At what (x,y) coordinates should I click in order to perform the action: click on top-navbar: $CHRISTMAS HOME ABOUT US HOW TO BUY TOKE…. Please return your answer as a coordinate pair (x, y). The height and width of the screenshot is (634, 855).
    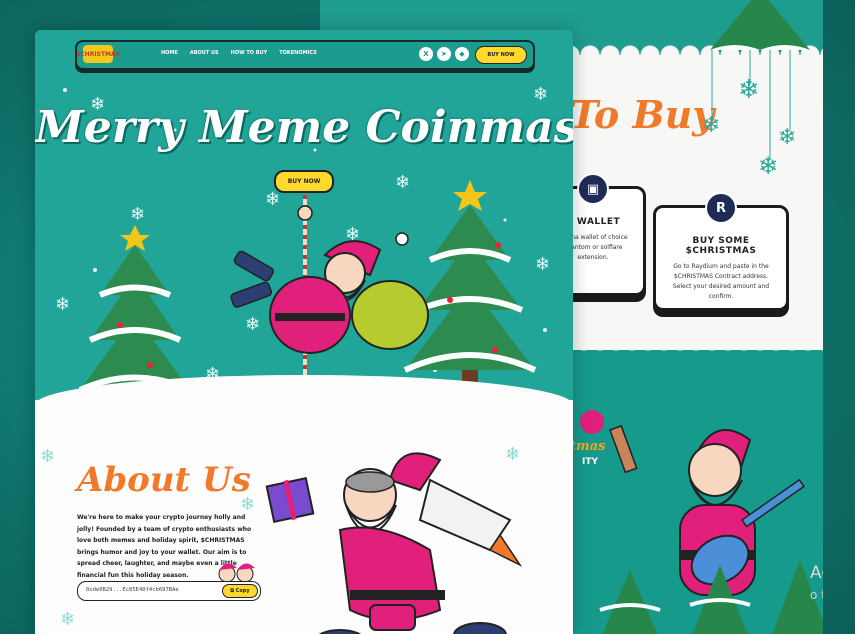
    Looking at the image, I should click on (305, 55).